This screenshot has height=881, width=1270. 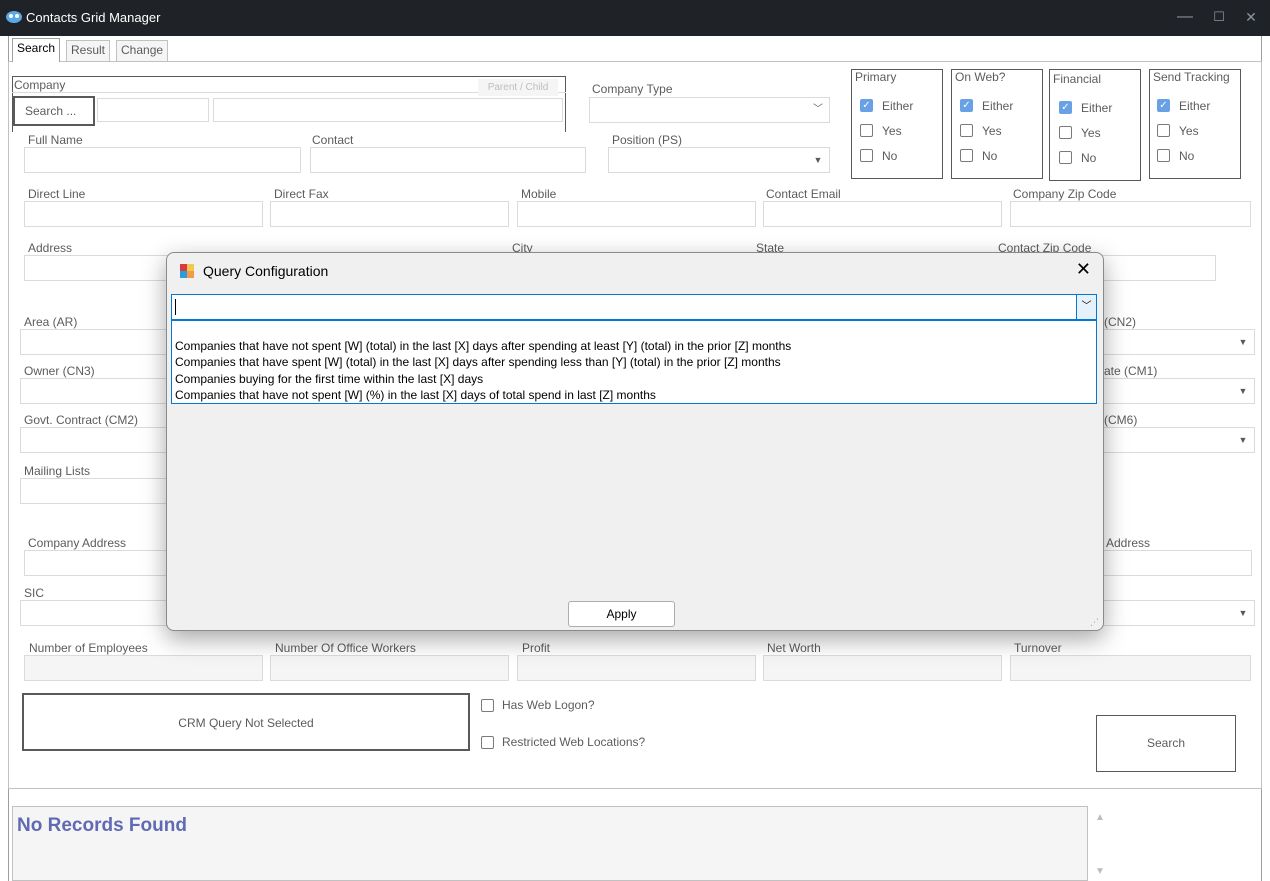 What do you see at coordinates (1083, 269) in the screenshot?
I see `dialog-close-icon: ✕` at bounding box center [1083, 269].